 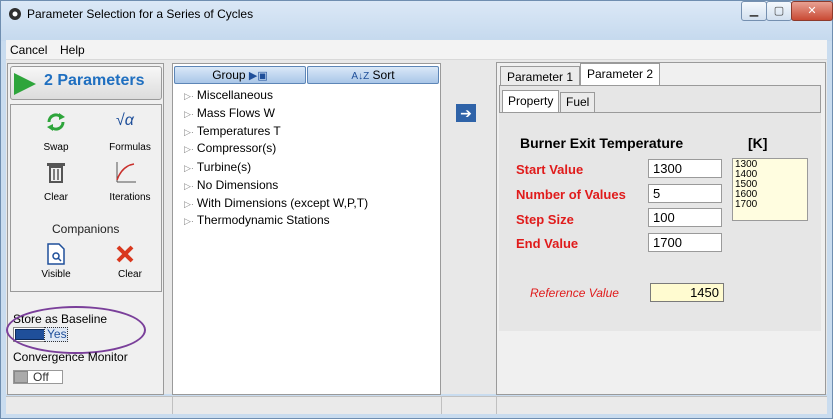 What do you see at coordinates (360, 76) in the screenshot?
I see `sort-az-icon: A↓Z` at bounding box center [360, 76].